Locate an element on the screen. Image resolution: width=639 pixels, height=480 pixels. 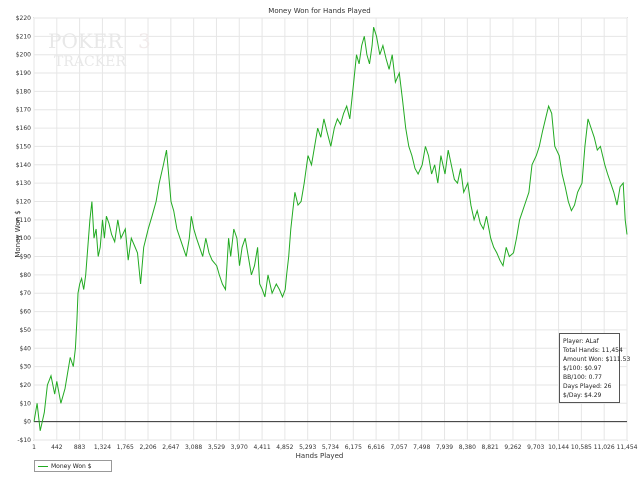
x-tick-label: 883 is located at coordinates (80, 447).